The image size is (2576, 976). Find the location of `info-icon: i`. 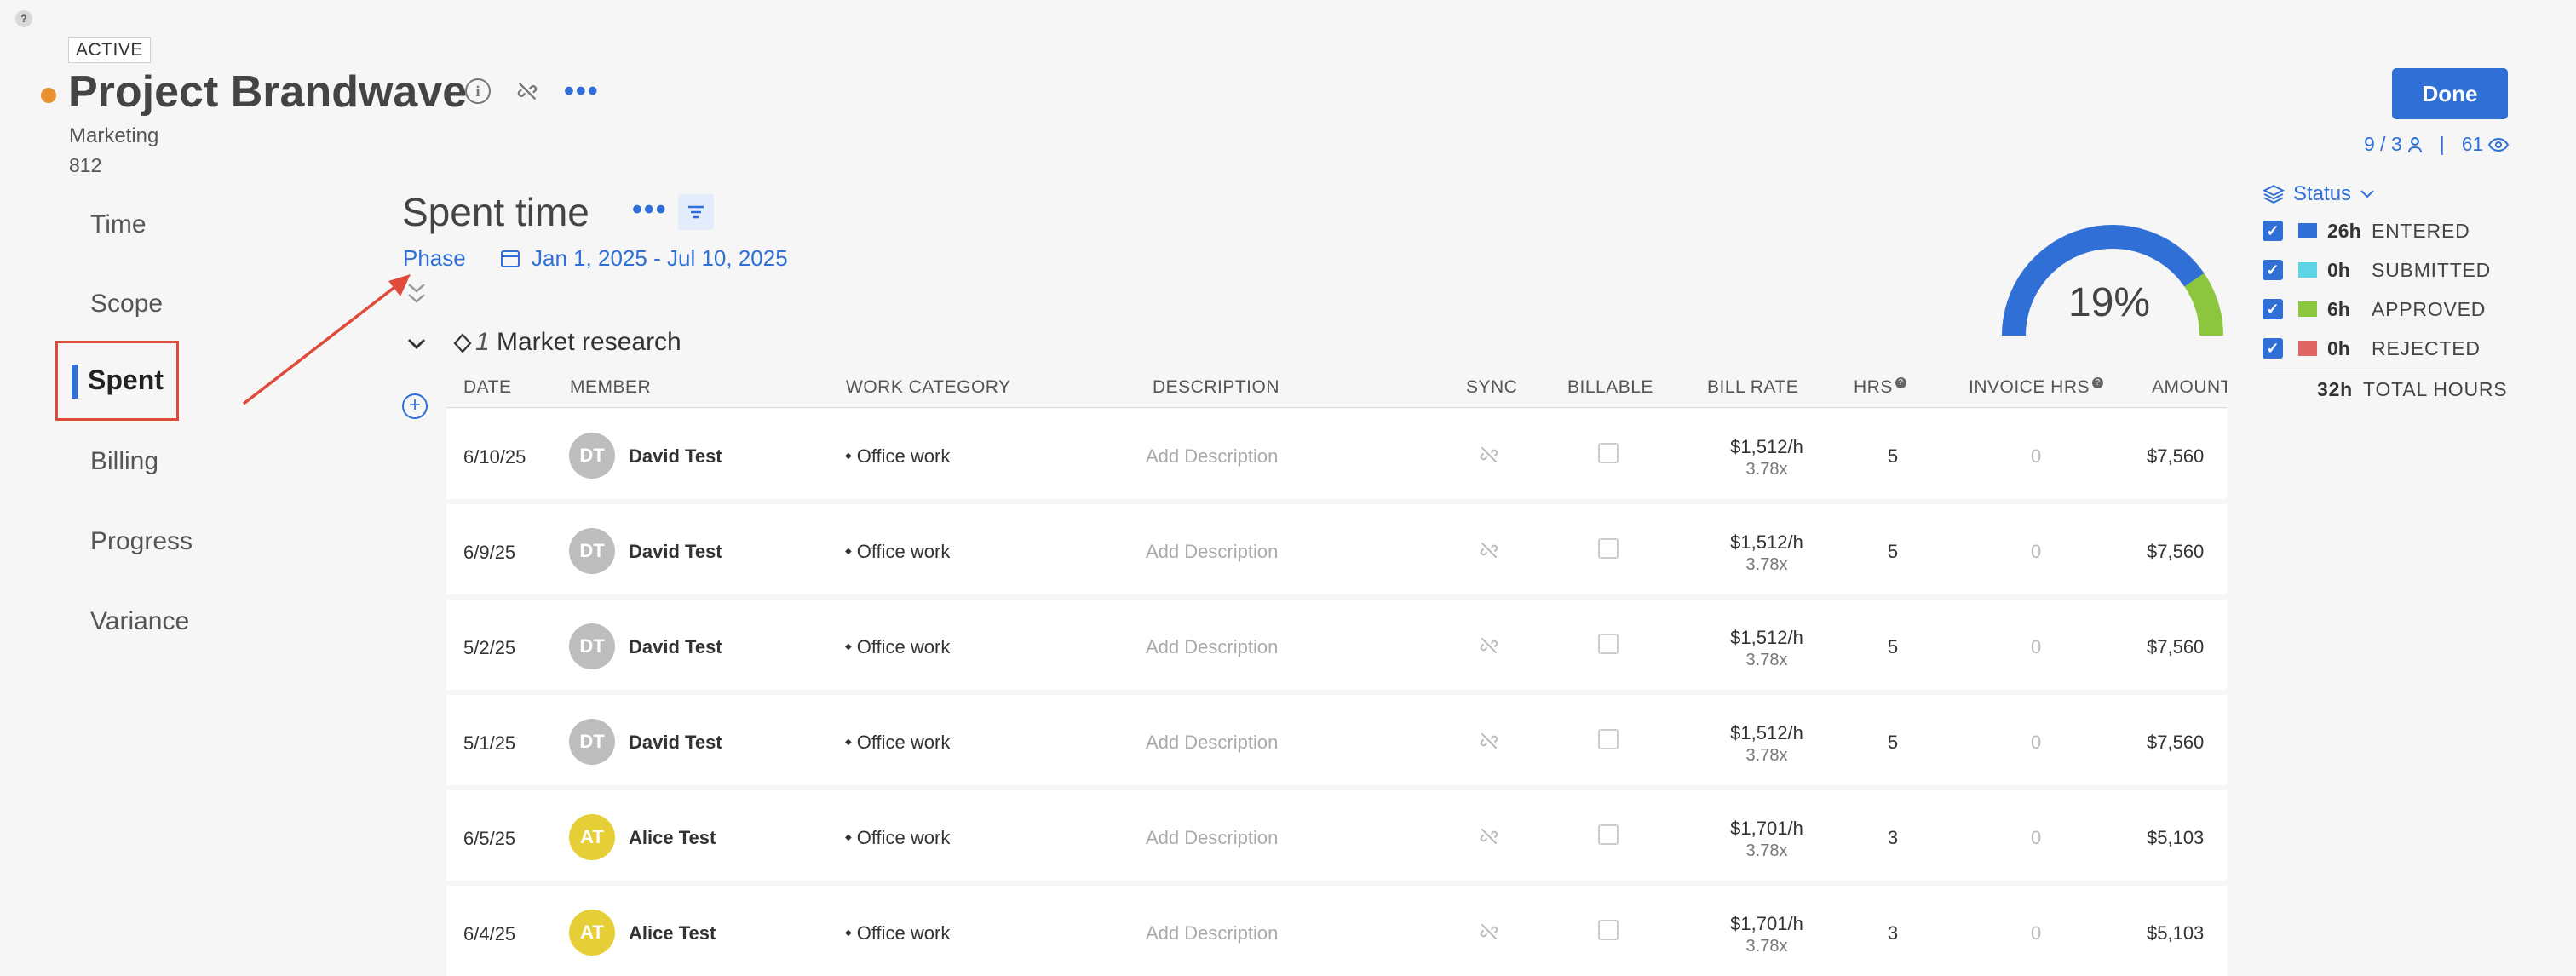

info-icon: i is located at coordinates (478, 91).